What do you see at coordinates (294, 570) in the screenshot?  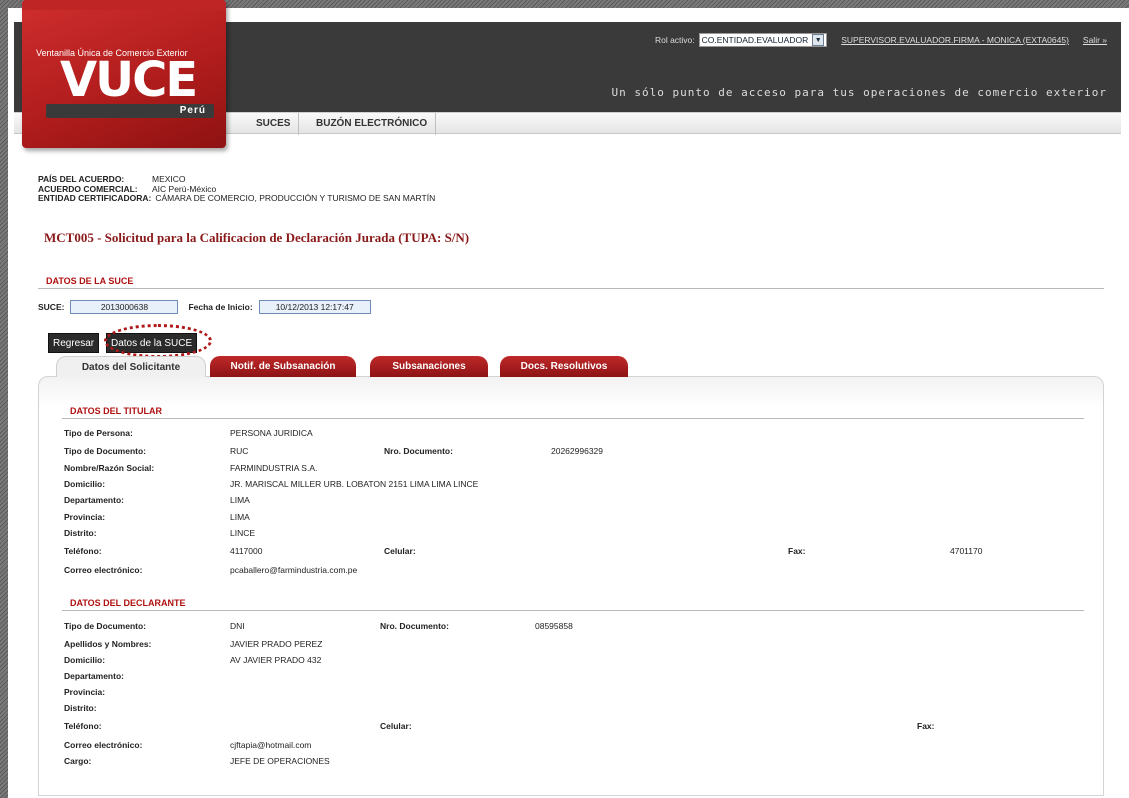 I see `correo-value: pcaballero@farmindustria.com.pe` at bounding box center [294, 570].